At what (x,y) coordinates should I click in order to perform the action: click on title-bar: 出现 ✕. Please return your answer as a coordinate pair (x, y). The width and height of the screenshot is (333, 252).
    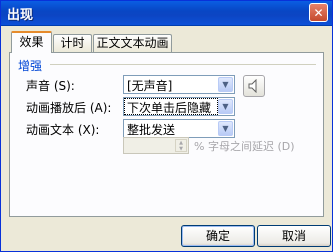
    Looking at the image, I should click on (166, 13).